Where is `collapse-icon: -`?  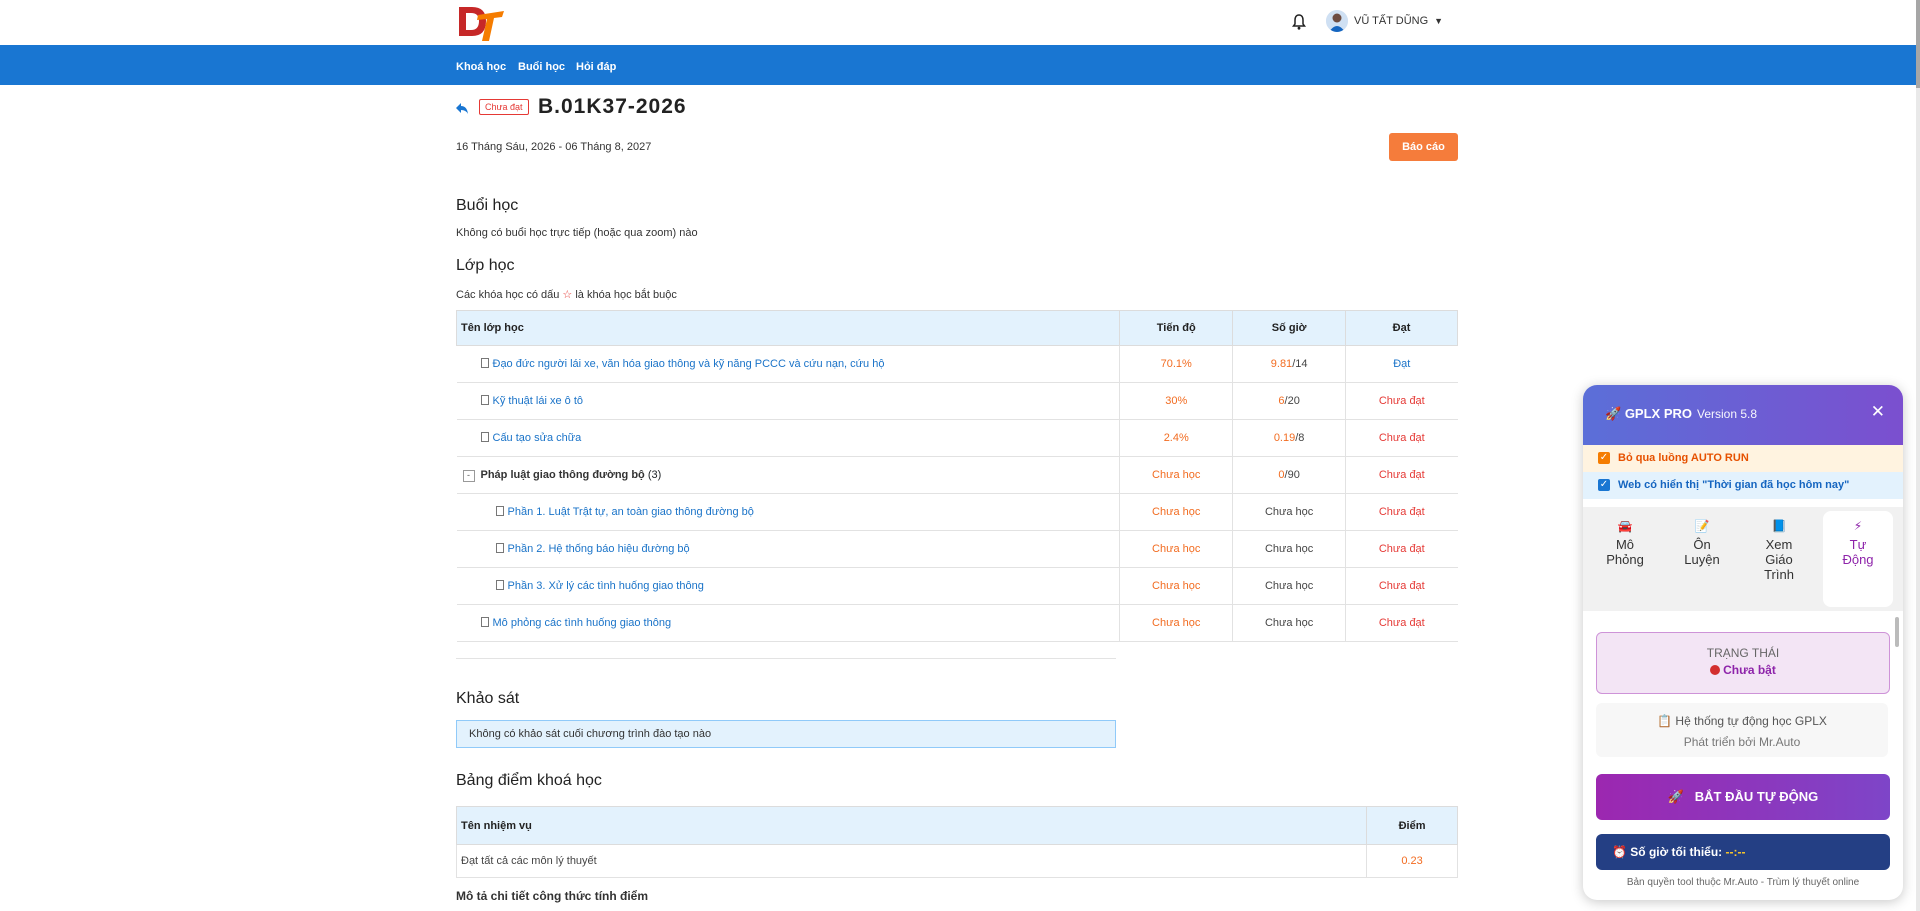 collapse-icon: - is located at coordinates (468, 475).